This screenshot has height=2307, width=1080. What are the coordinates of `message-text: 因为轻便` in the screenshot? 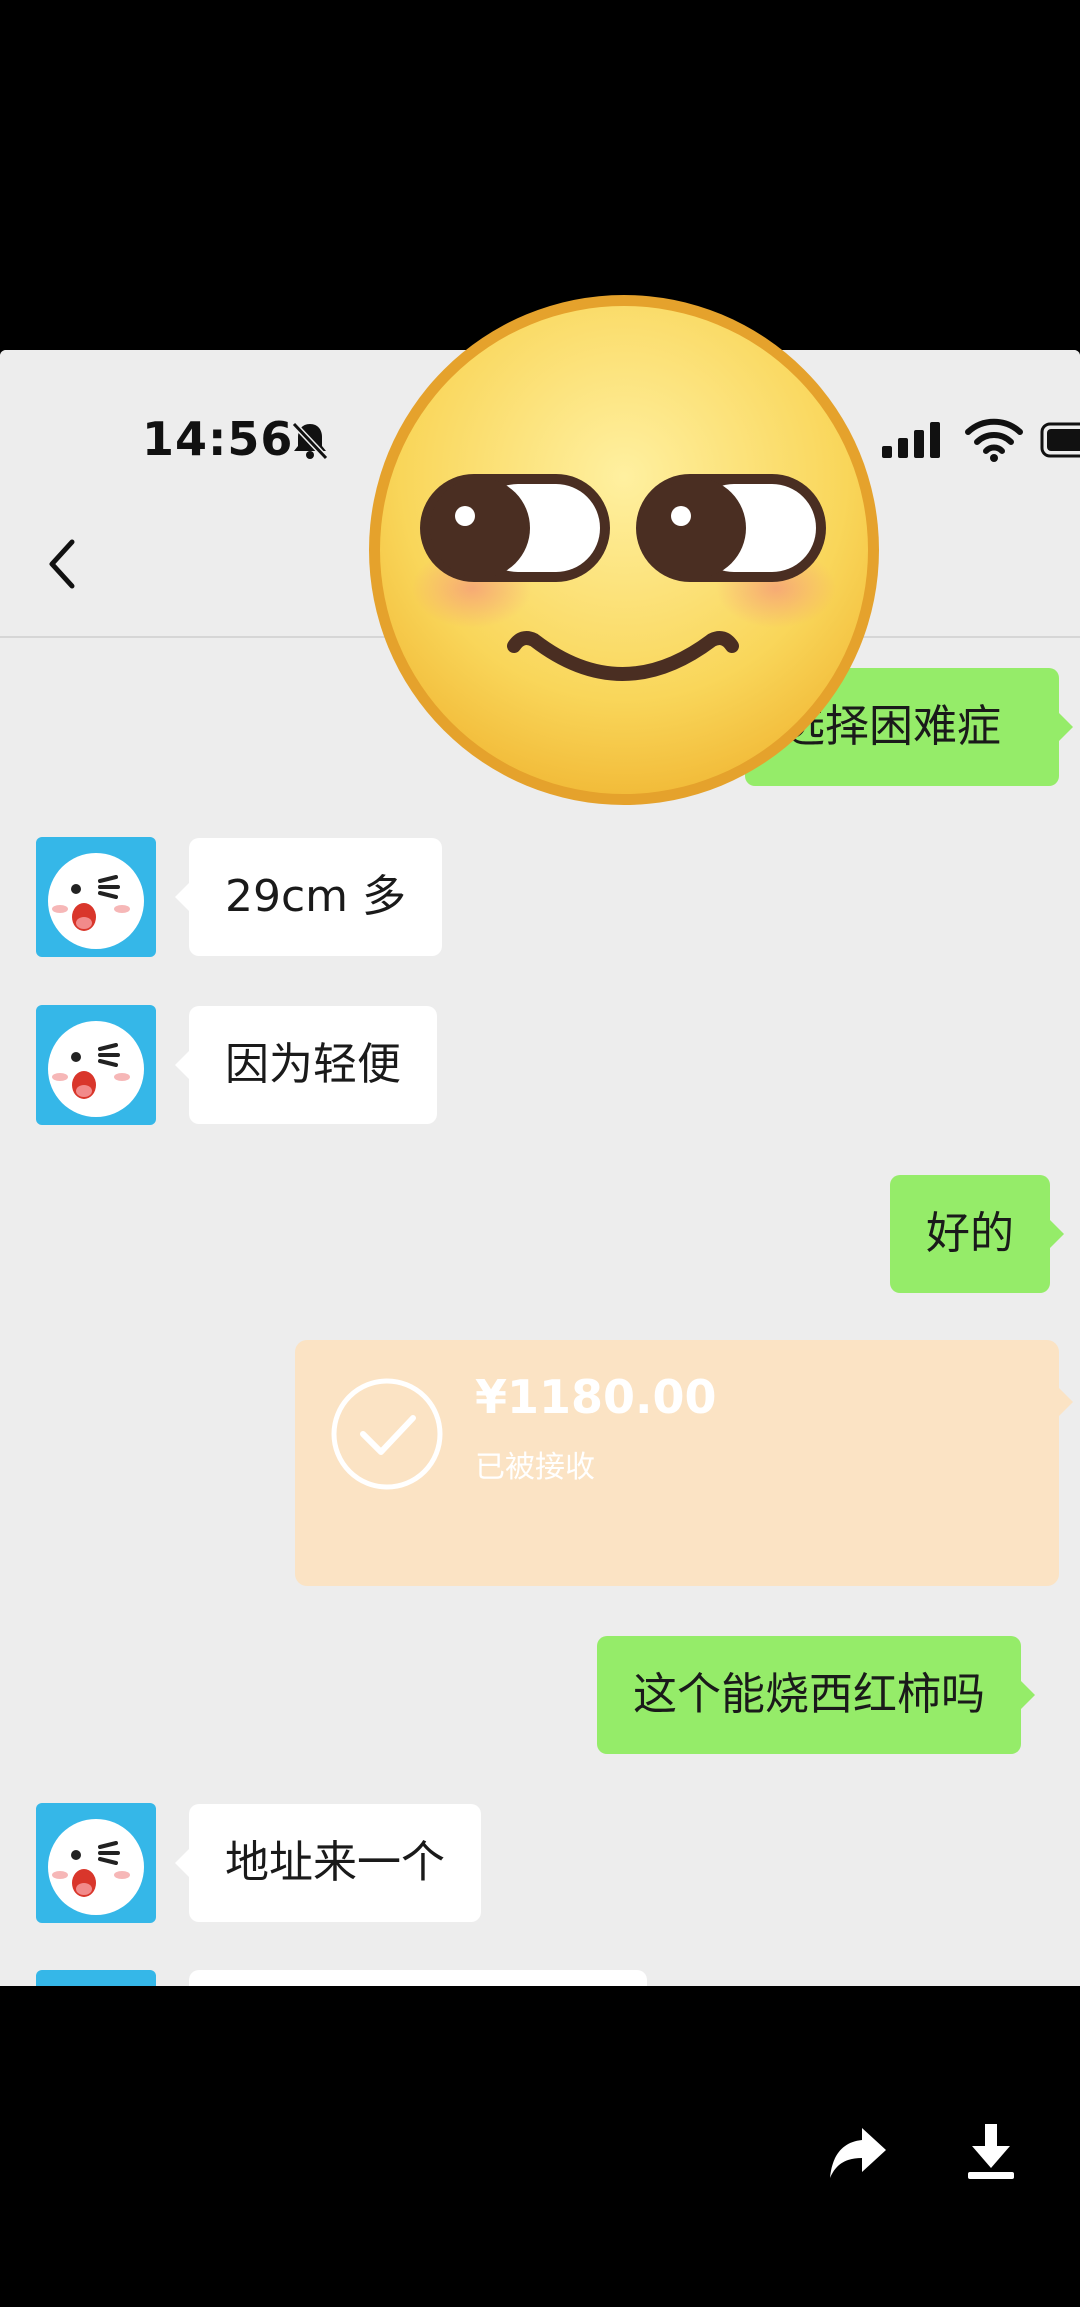 It's located at (313, 1064).